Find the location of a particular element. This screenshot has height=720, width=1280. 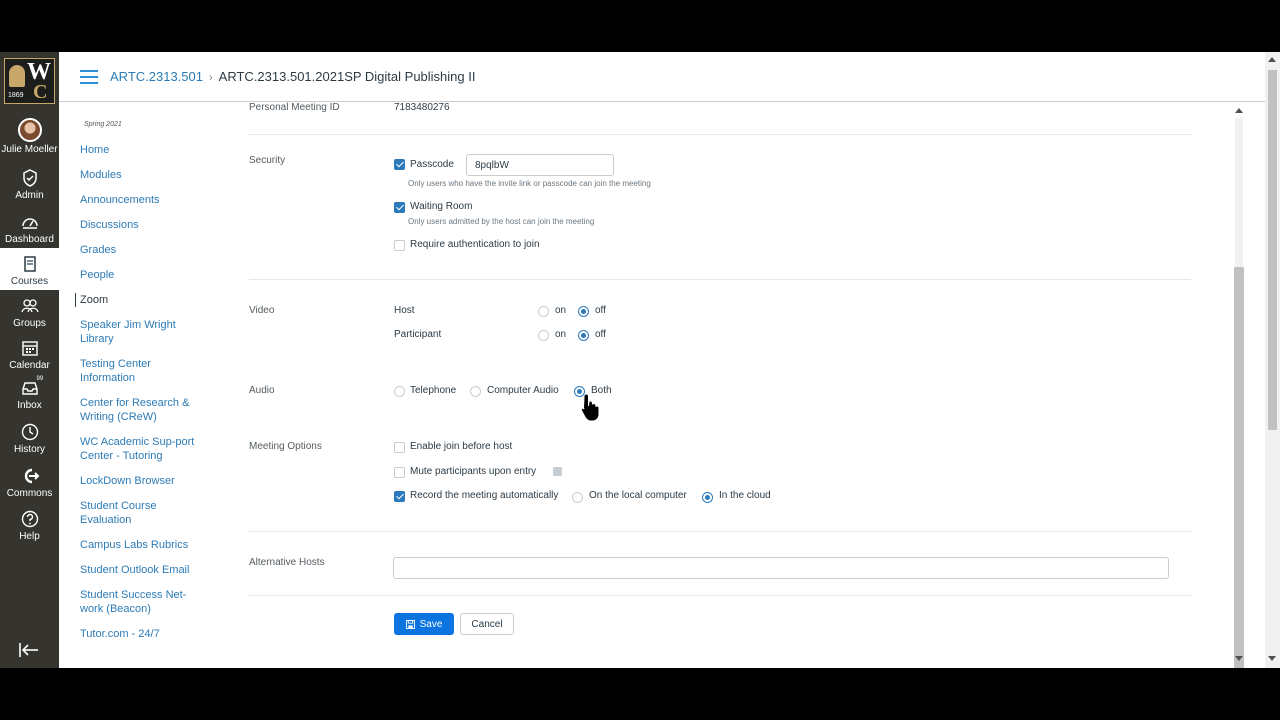

course-nav-testing-center: Testing Center Information is located at coordinates (135, 371).